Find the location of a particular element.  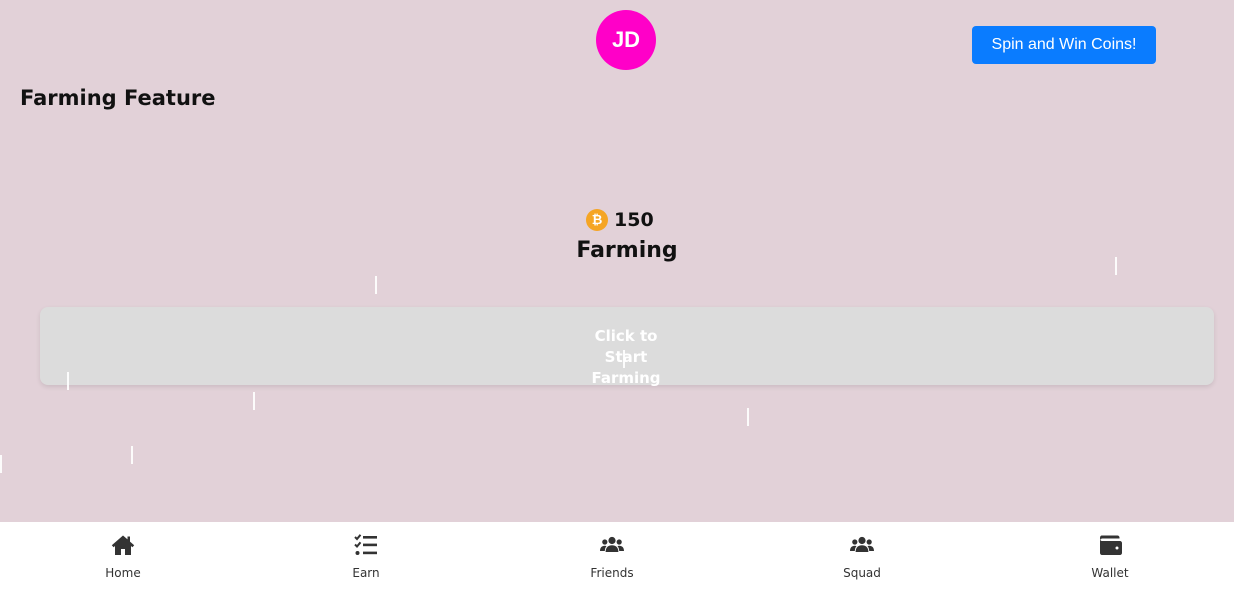

start-farming-label-line2: Farming is located at coordinates (626, 378).